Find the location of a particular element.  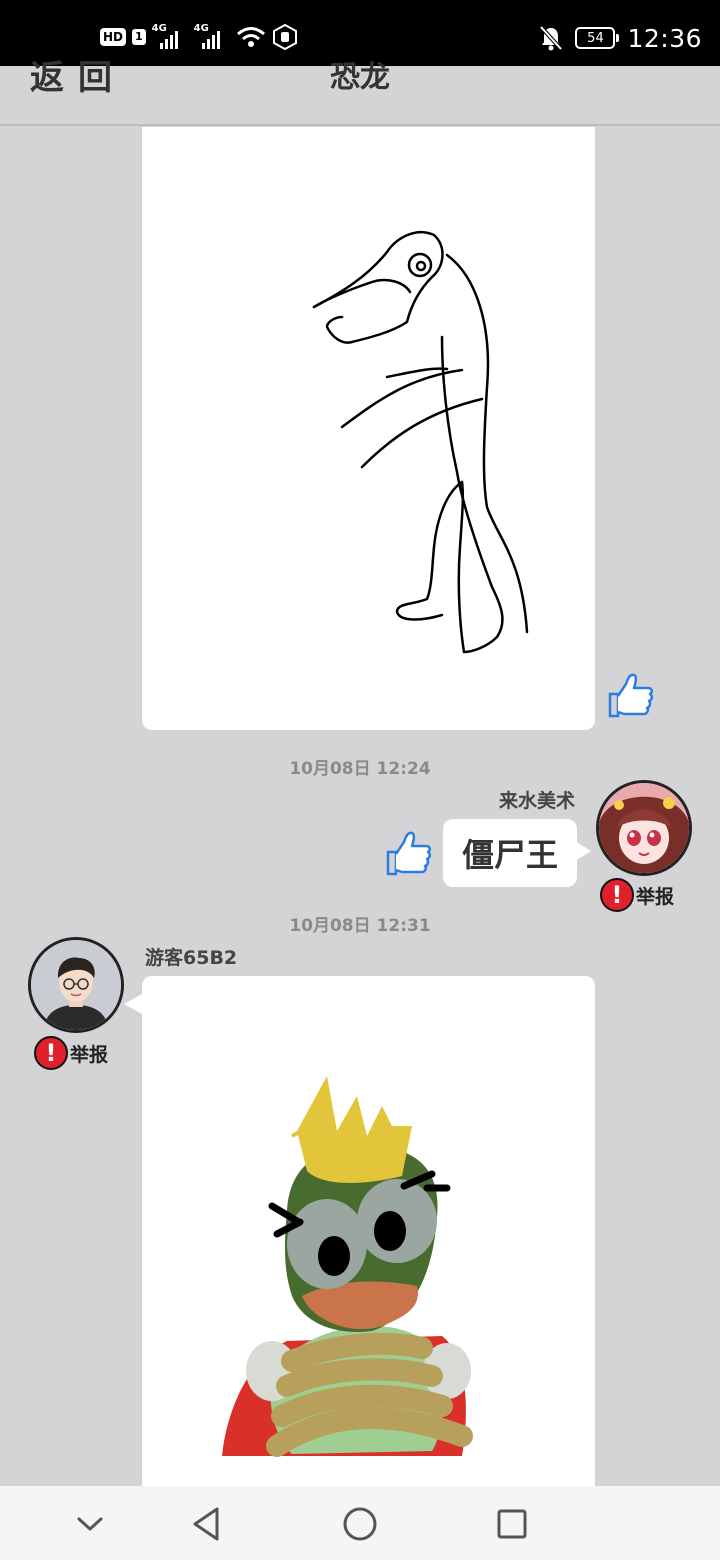

square-recent-icon is located at coordinates (512, 1524).